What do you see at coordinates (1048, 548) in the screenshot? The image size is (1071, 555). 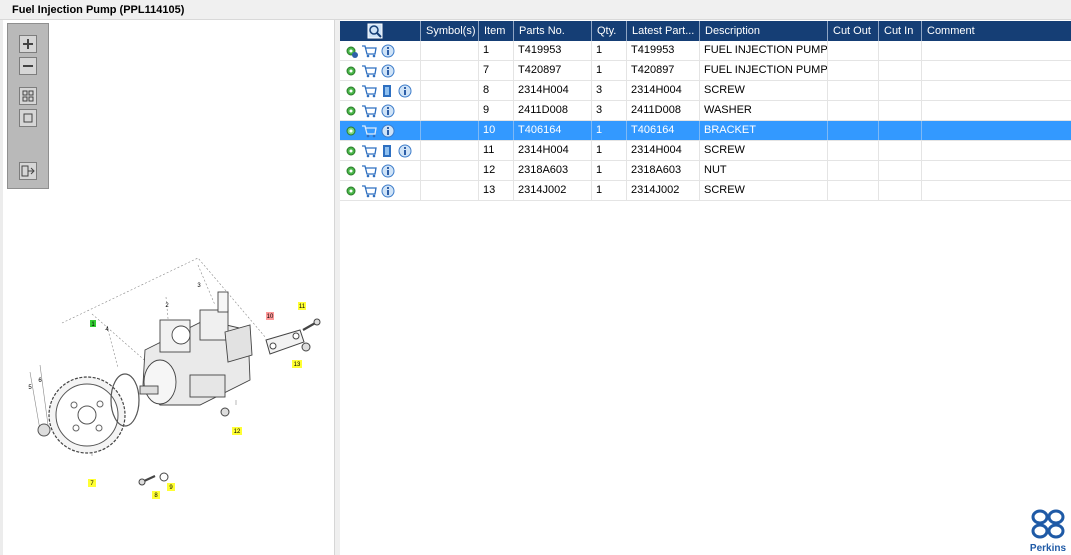 I see `perkins-logo-text: Perkins` at bounding box center [1048, 548].